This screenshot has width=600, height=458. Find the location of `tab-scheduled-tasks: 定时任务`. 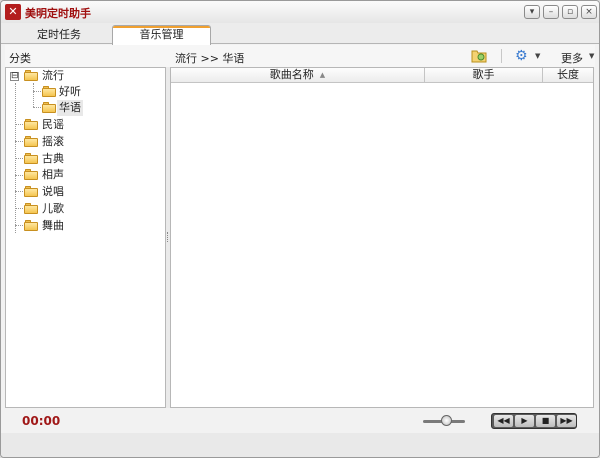

tab-scheduled-tasks: 定时任务 is located at coordinates (59, 34).